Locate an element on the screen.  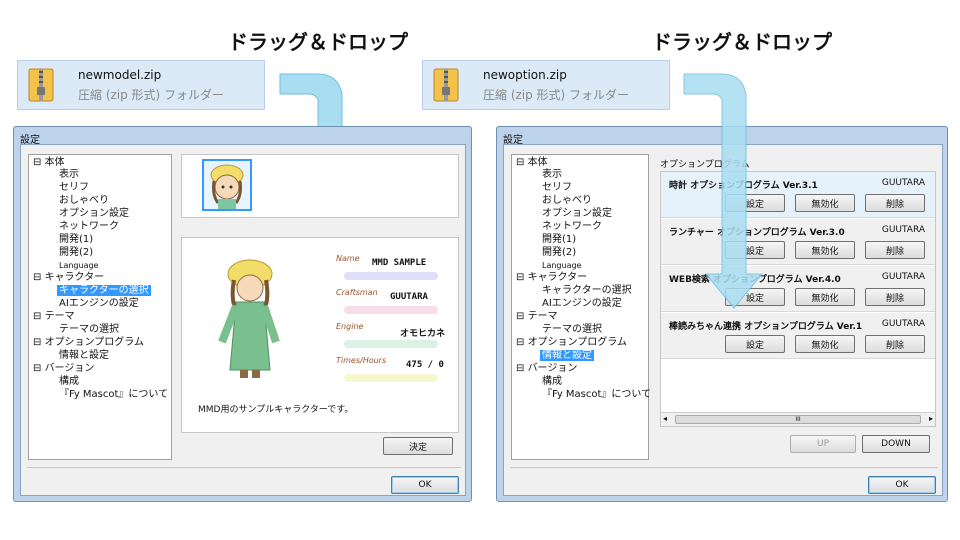
field-label: Times/Hours is located at coordinates (361, 360).